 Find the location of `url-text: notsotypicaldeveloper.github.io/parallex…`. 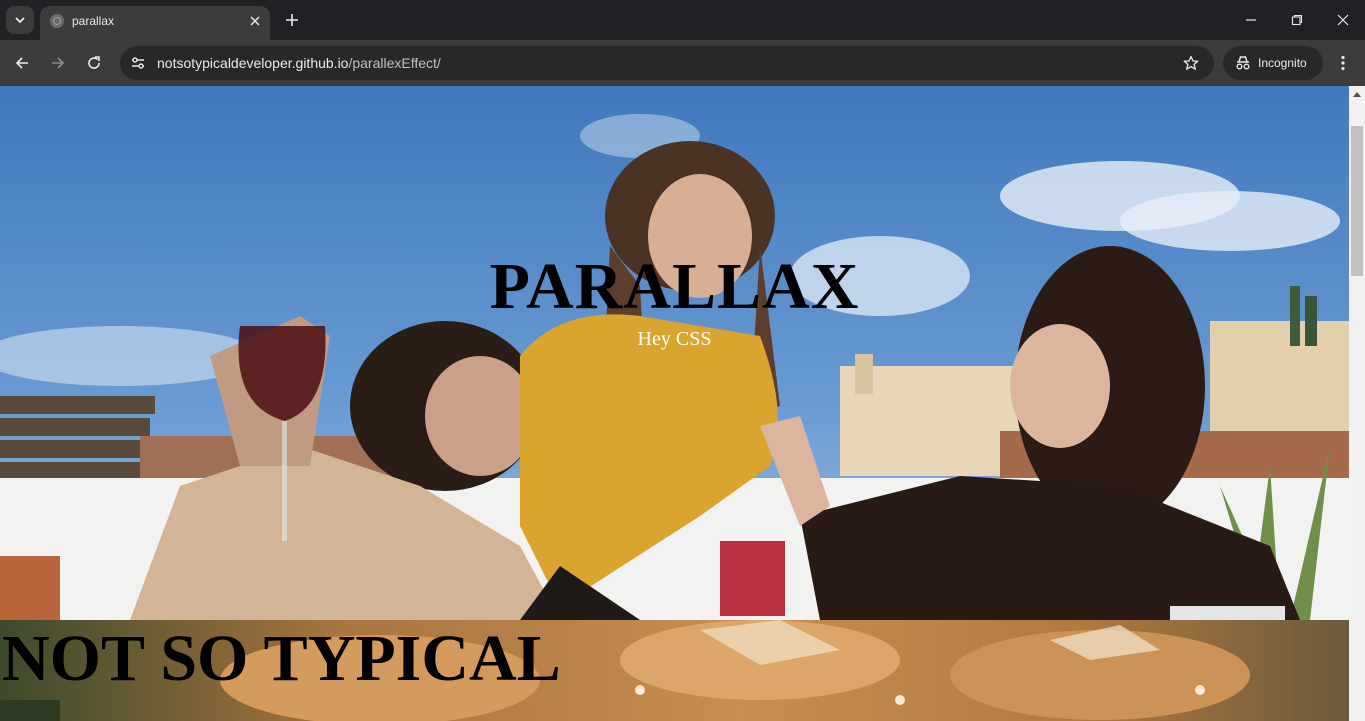

url-text: notsotypicaldeveloper.github.io/parallex… is located at coordinates (299, 63).